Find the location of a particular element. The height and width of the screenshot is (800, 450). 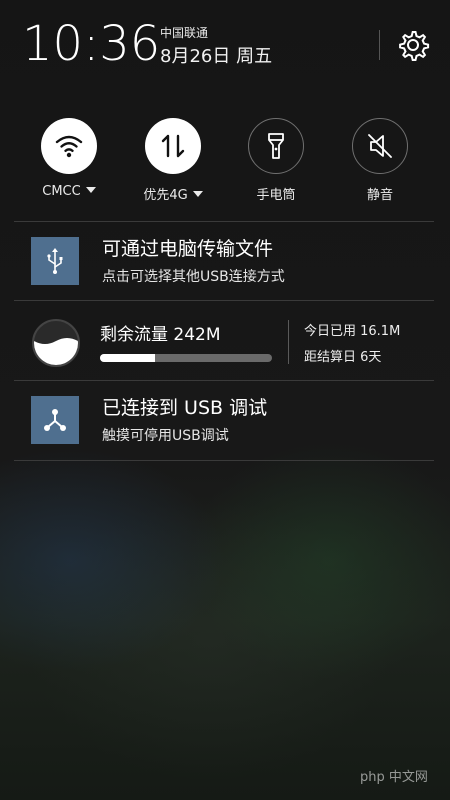

toggle-wifi: CMCC is located at coordinates (69, 158).